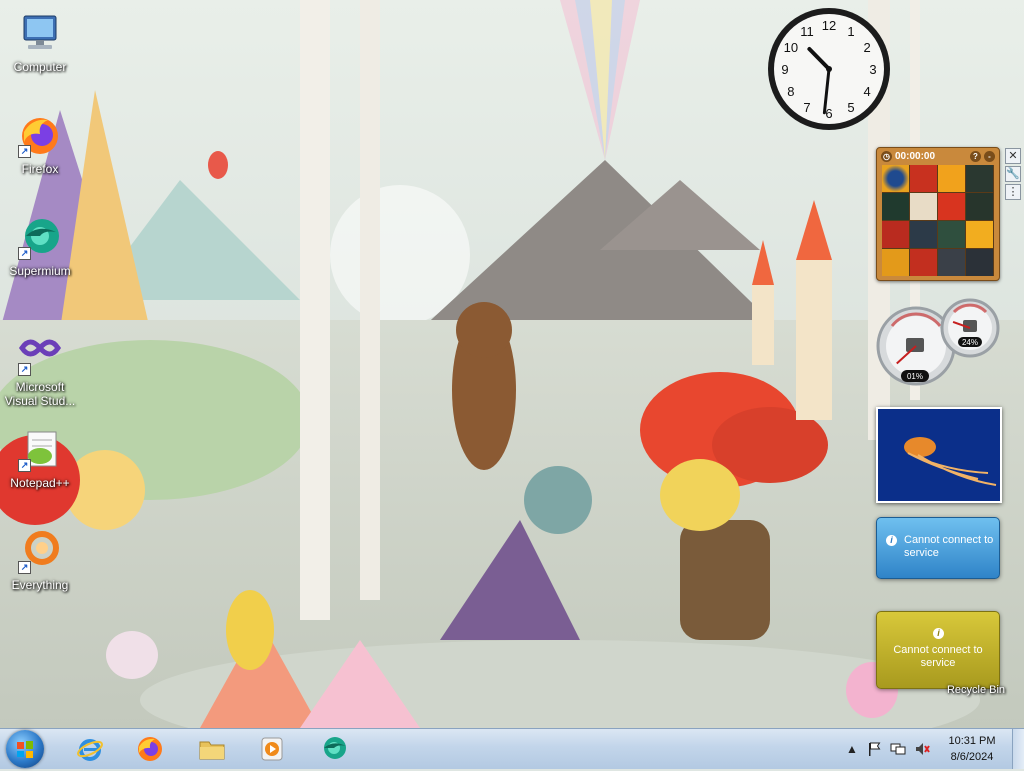 The height and width of the screenshot is (771, 1024). What do you see at coordinates (938, 342) in the screenshot?
I see `cpu-meter-gadget: 01% 24%` at bounding box center [938, 342].